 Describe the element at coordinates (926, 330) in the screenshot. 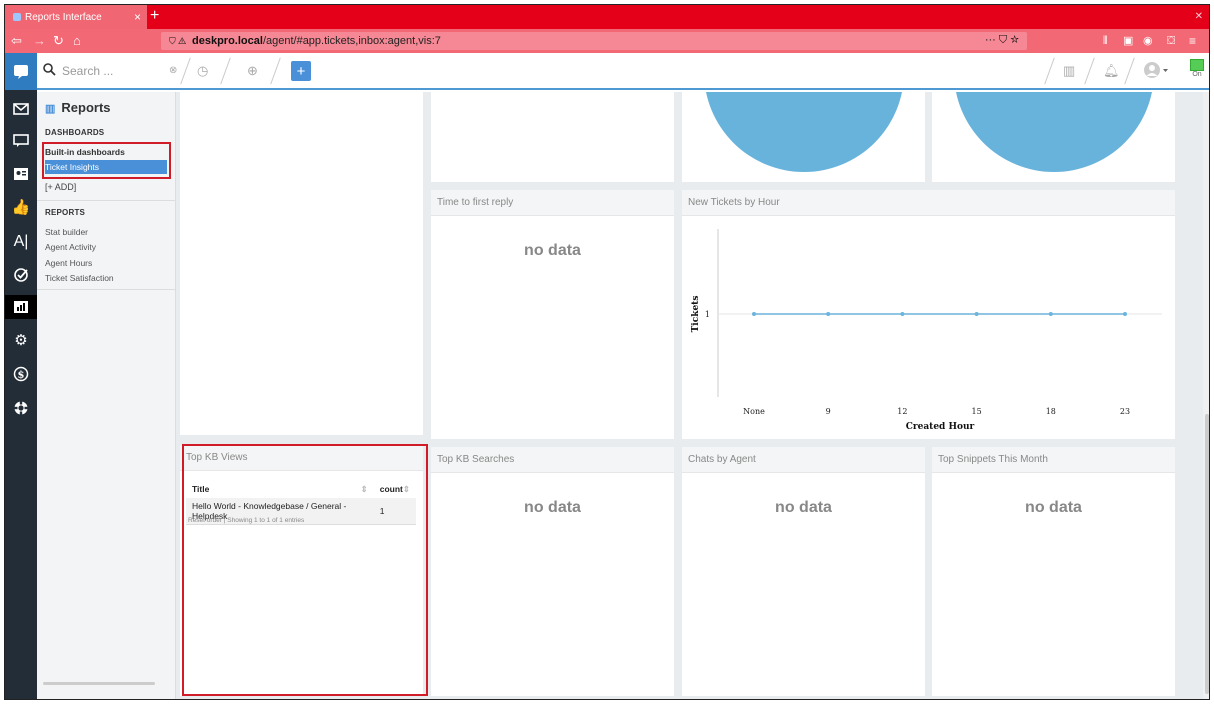

I see `line-chart: None 9 12 15 18 23 1 Created Hour Tickets` at that location.